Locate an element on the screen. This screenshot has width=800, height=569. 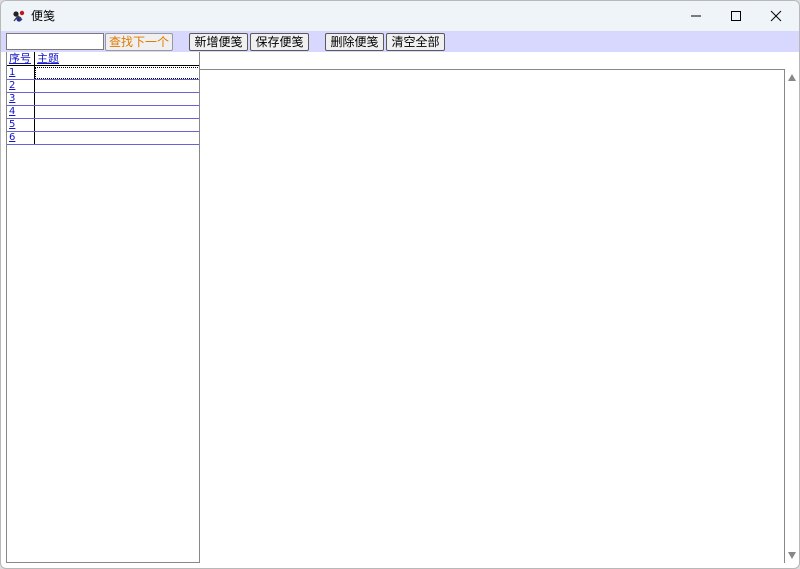
minimize-button is located at coordinates (696, 16).